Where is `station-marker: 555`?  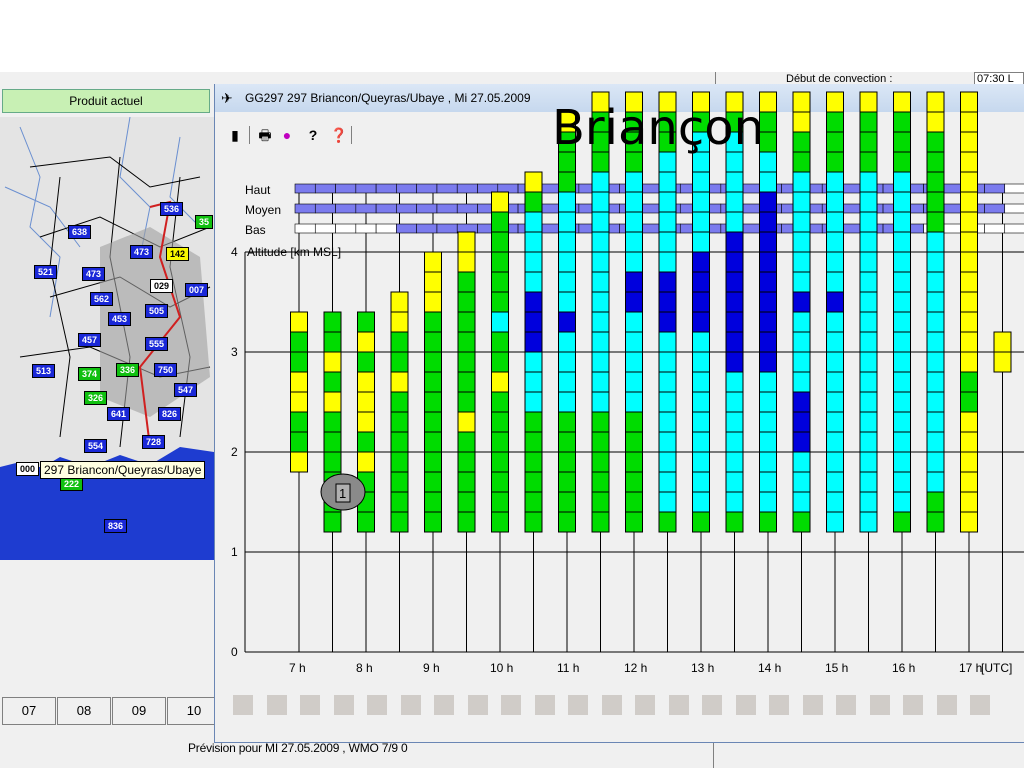 station-marker: 555 is located at coordinates (157, 344).